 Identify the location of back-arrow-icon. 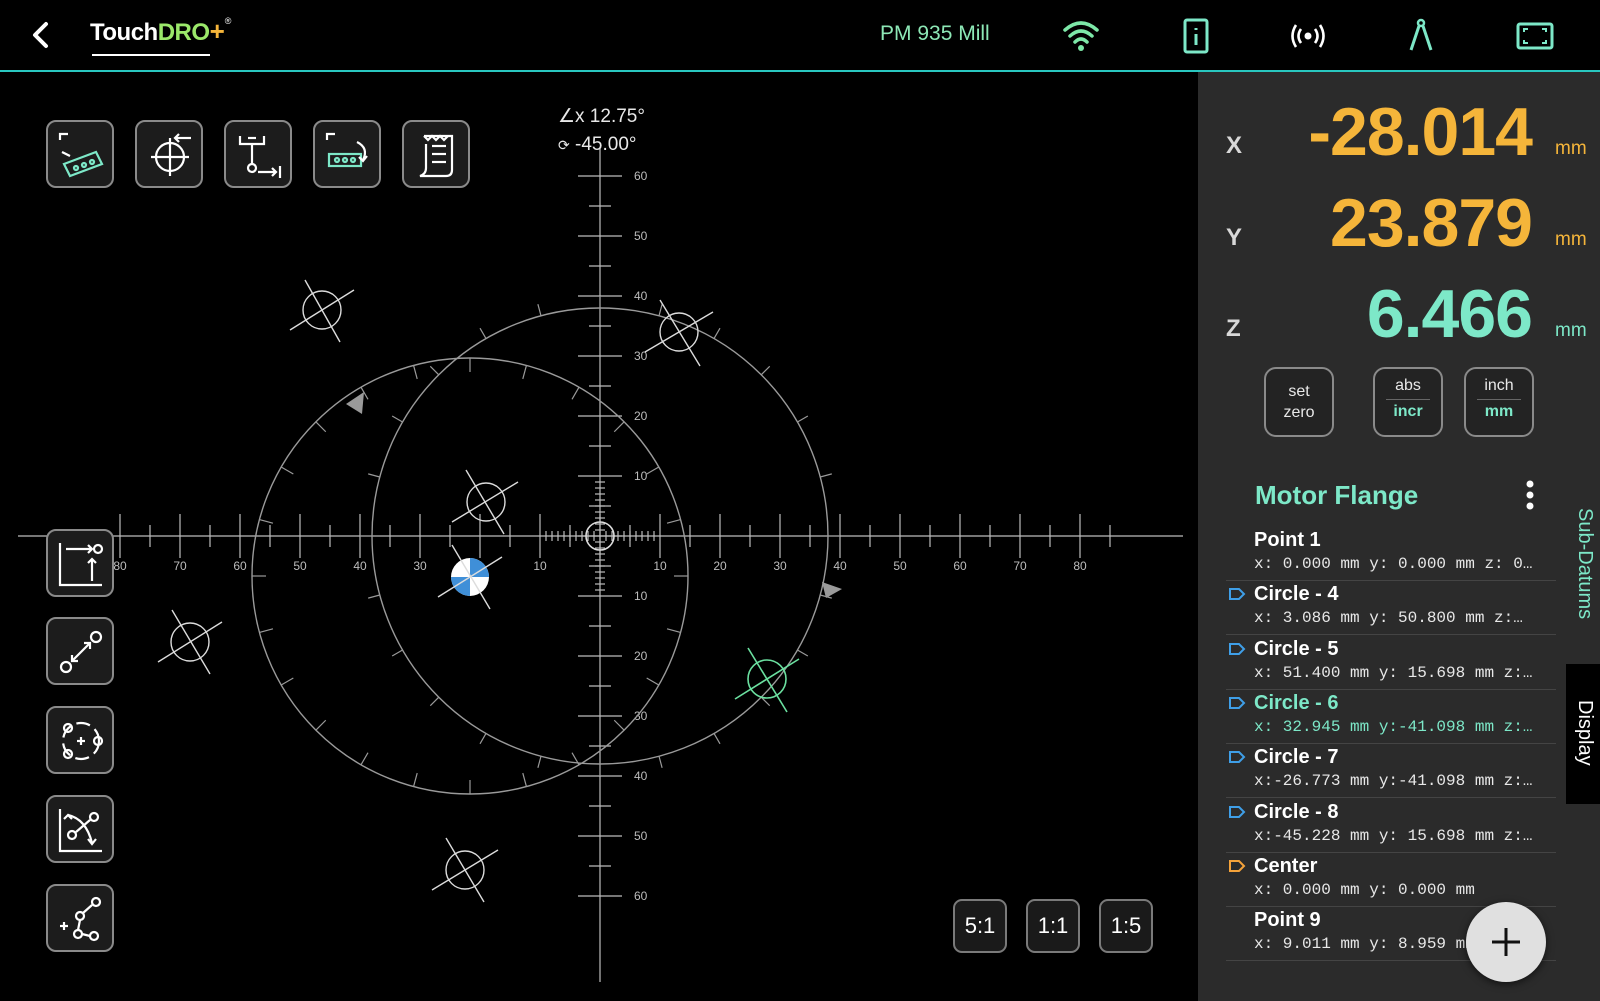
(41, 35).